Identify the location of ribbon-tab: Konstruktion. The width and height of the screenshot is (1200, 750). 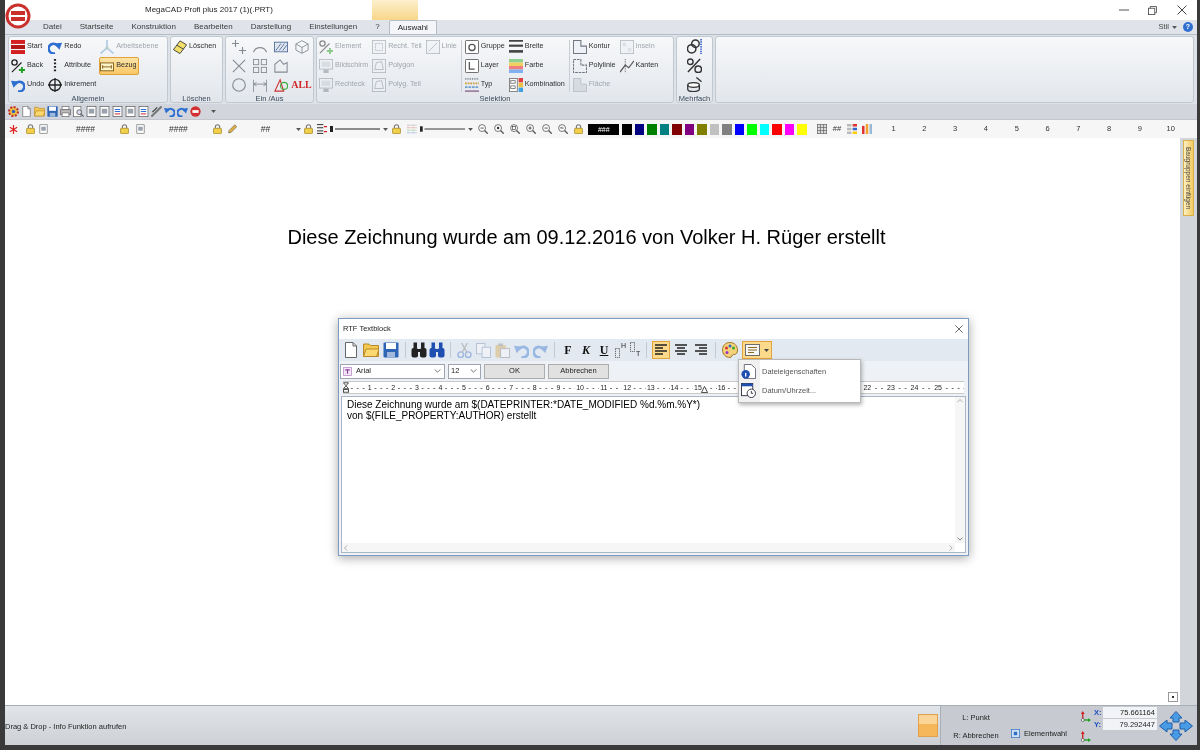
(153, 27).